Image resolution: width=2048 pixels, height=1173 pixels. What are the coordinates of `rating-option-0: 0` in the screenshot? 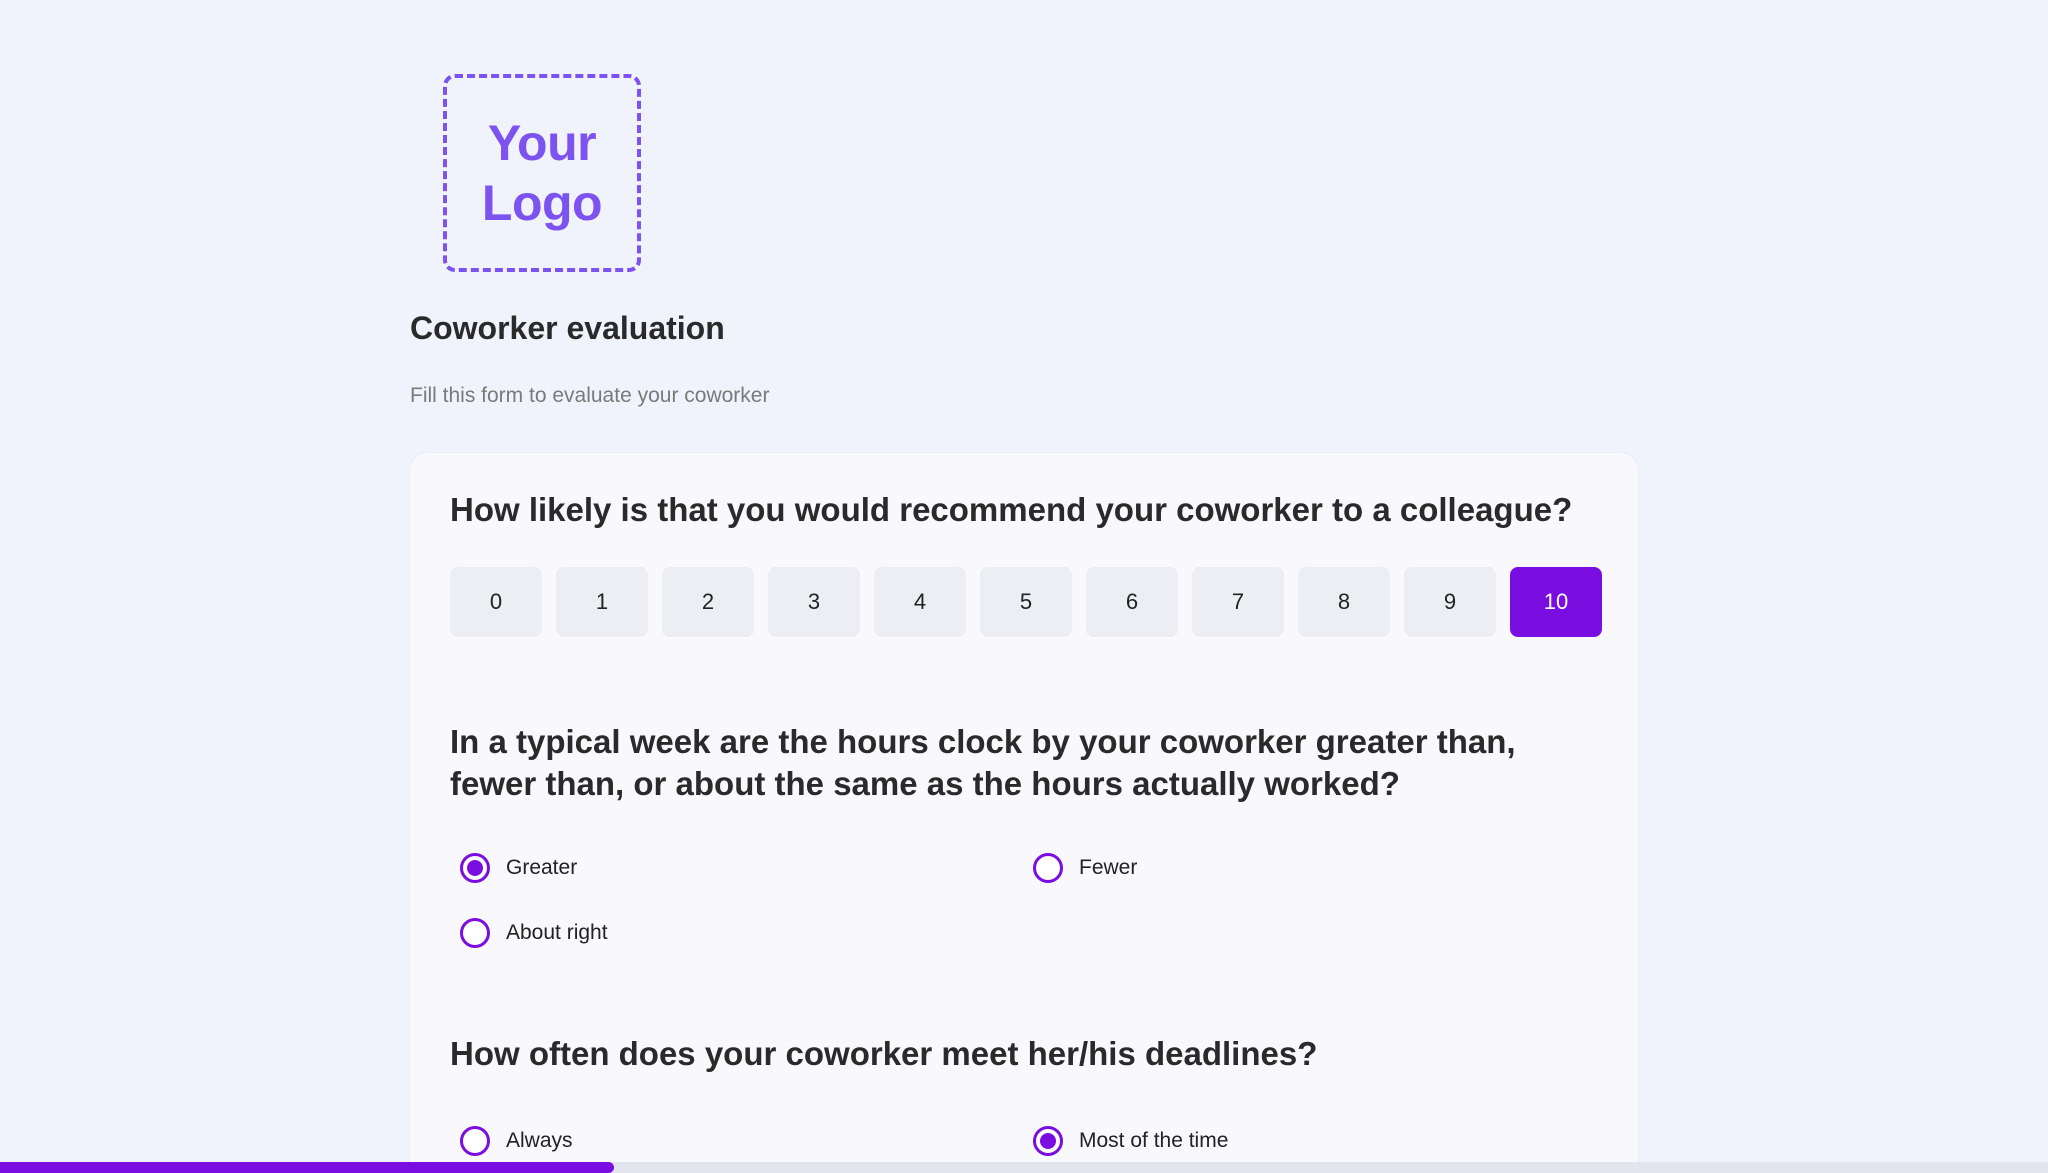 It's located at (496, 602).